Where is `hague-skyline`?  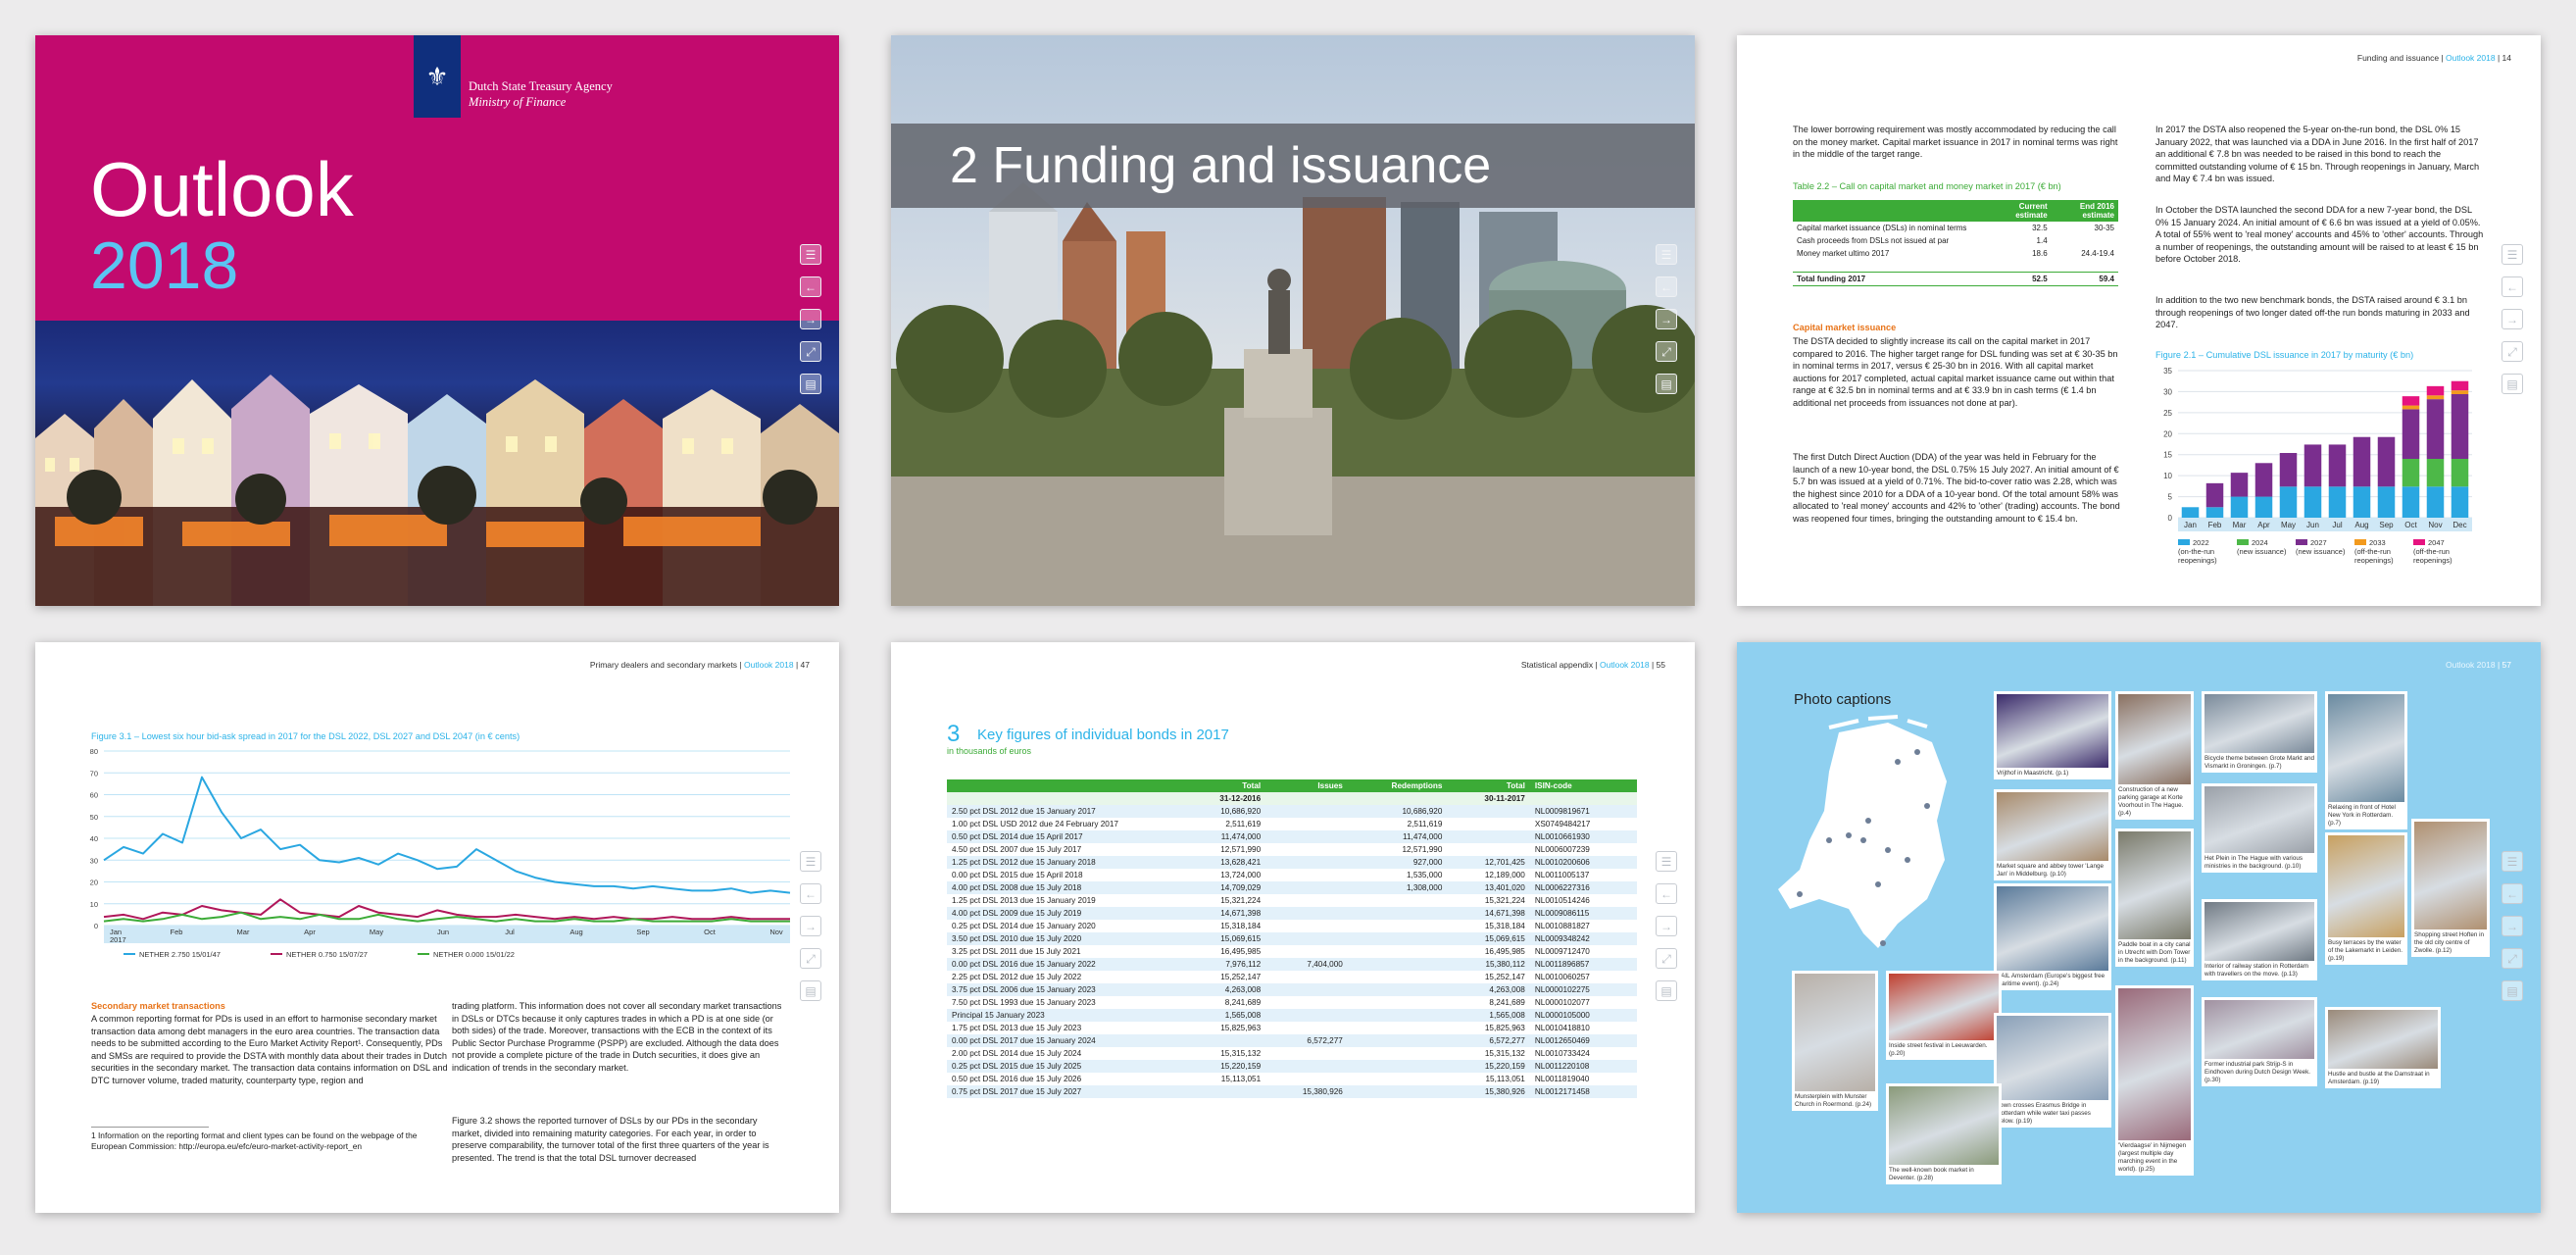
hague-skyline is located at coordinates (1293, 394).